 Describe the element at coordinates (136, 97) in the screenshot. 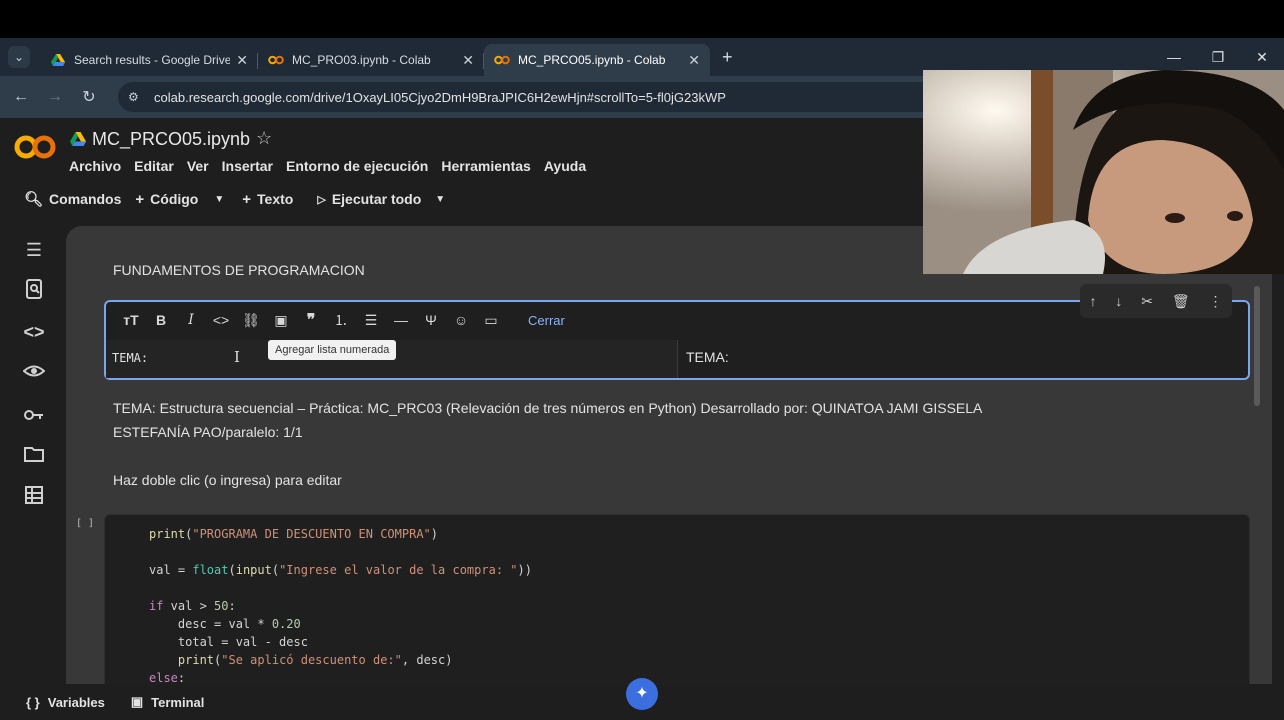

I see `site-settings-icon: ⚙` at that location.